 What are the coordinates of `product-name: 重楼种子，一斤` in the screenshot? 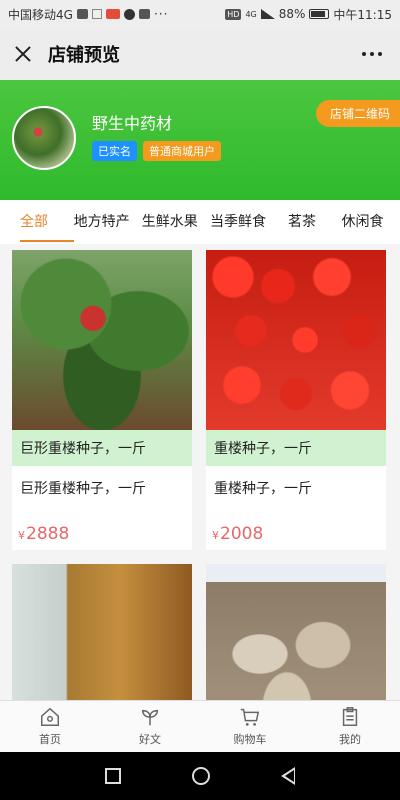 It's located at (263, 489).